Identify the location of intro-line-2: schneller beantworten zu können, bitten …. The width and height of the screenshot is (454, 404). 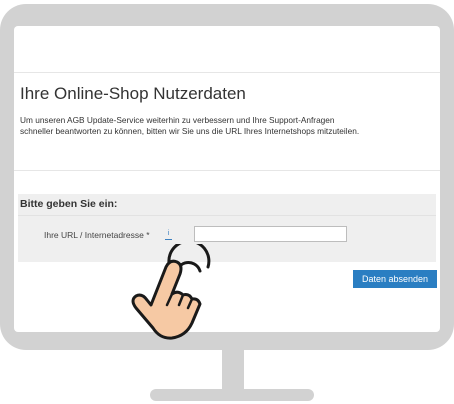
(190, 131).